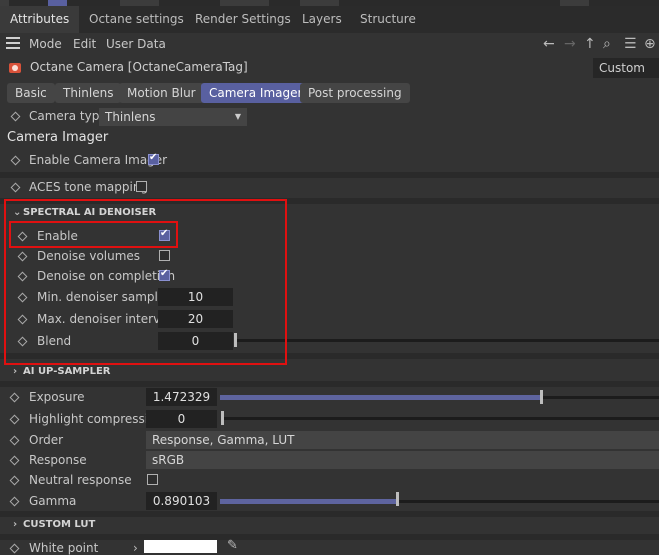 The width and height of the screenshot is (659, 555). Describe the element at coordinates (93, 234) in the screenshot. I see `highlight-box-enable` at that location.